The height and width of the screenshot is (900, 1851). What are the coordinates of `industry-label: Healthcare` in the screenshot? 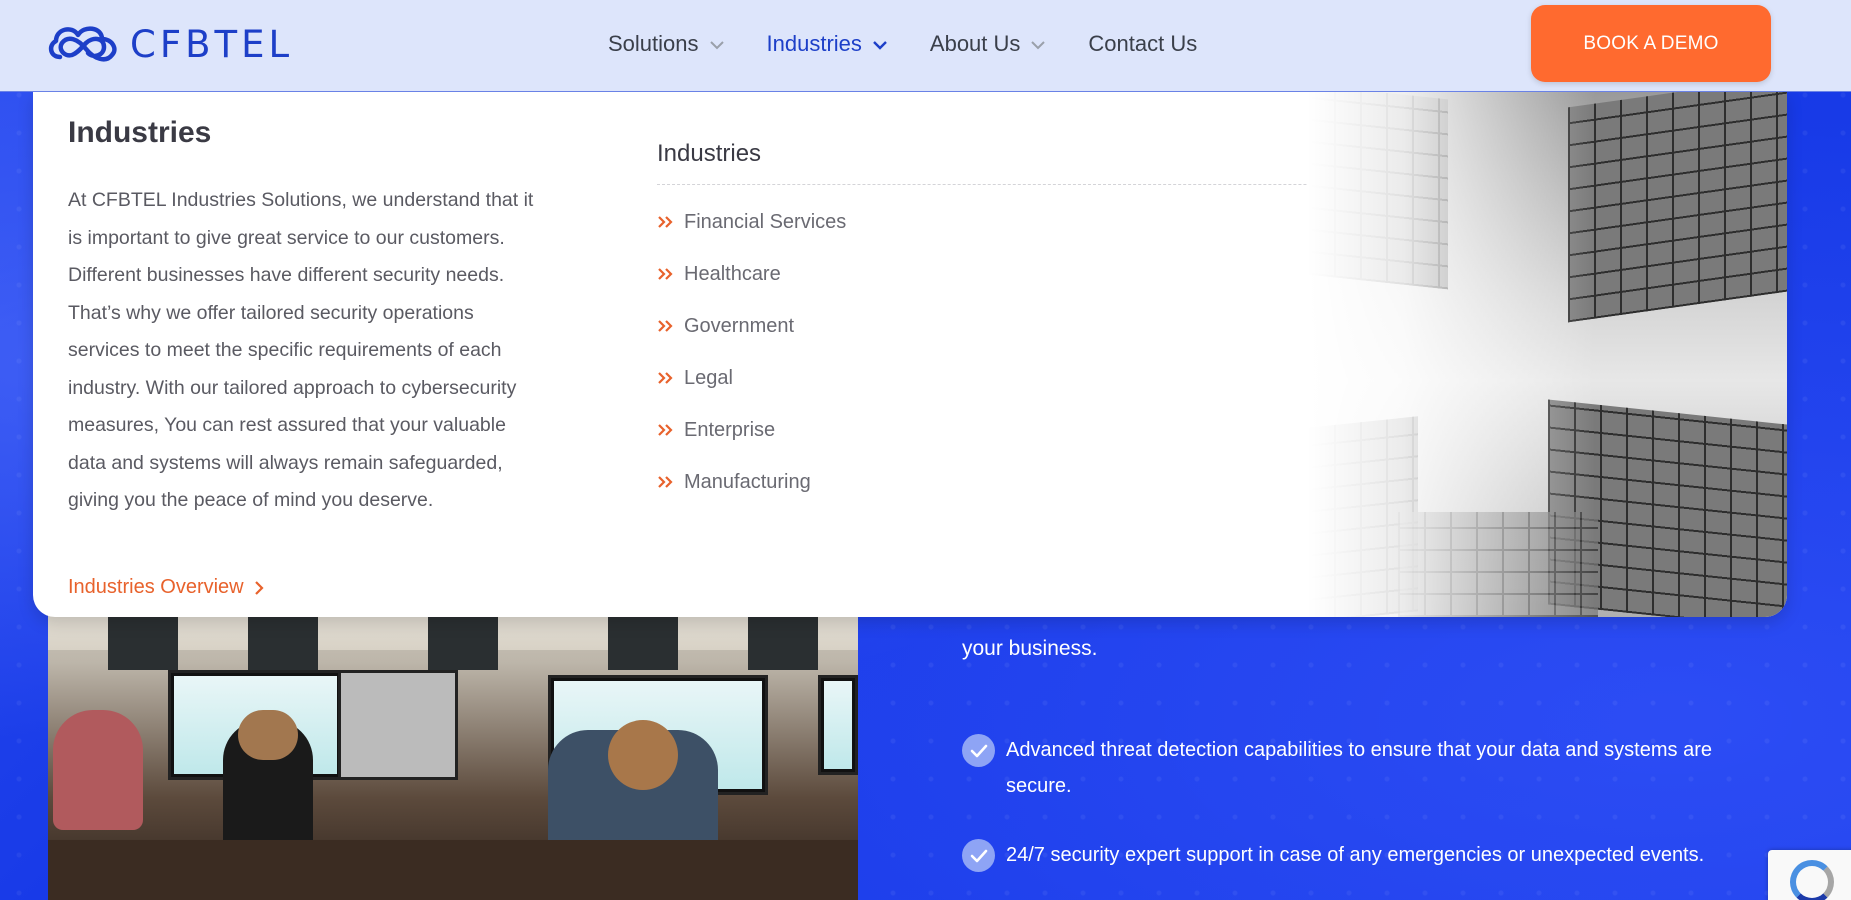 It's located at (732, 273).